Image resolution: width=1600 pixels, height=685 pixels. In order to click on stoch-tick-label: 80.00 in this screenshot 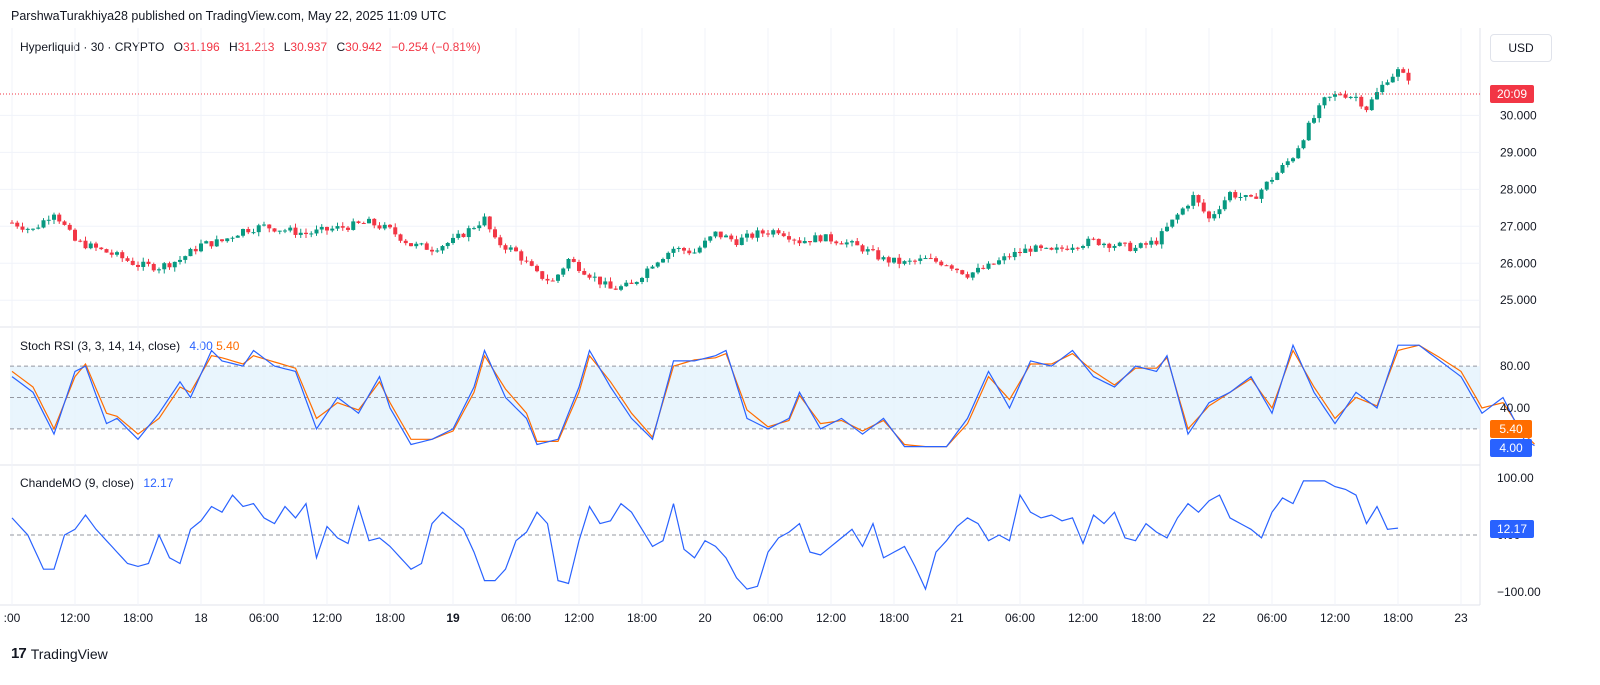, I will do `click(1515, 366)`.